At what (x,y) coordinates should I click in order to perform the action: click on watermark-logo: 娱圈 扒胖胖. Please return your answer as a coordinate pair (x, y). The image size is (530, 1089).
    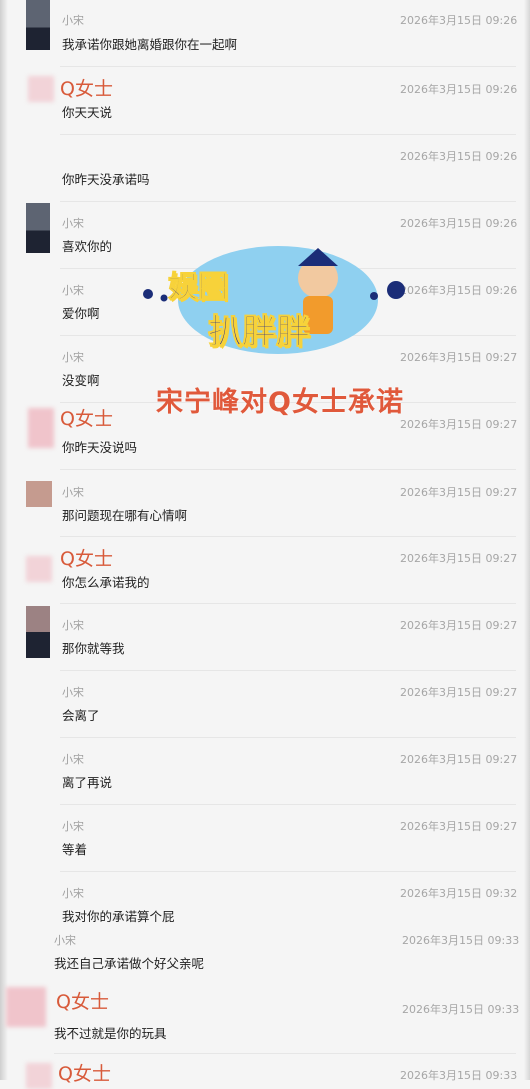
    Looking at the image, I should click on (278, 303).